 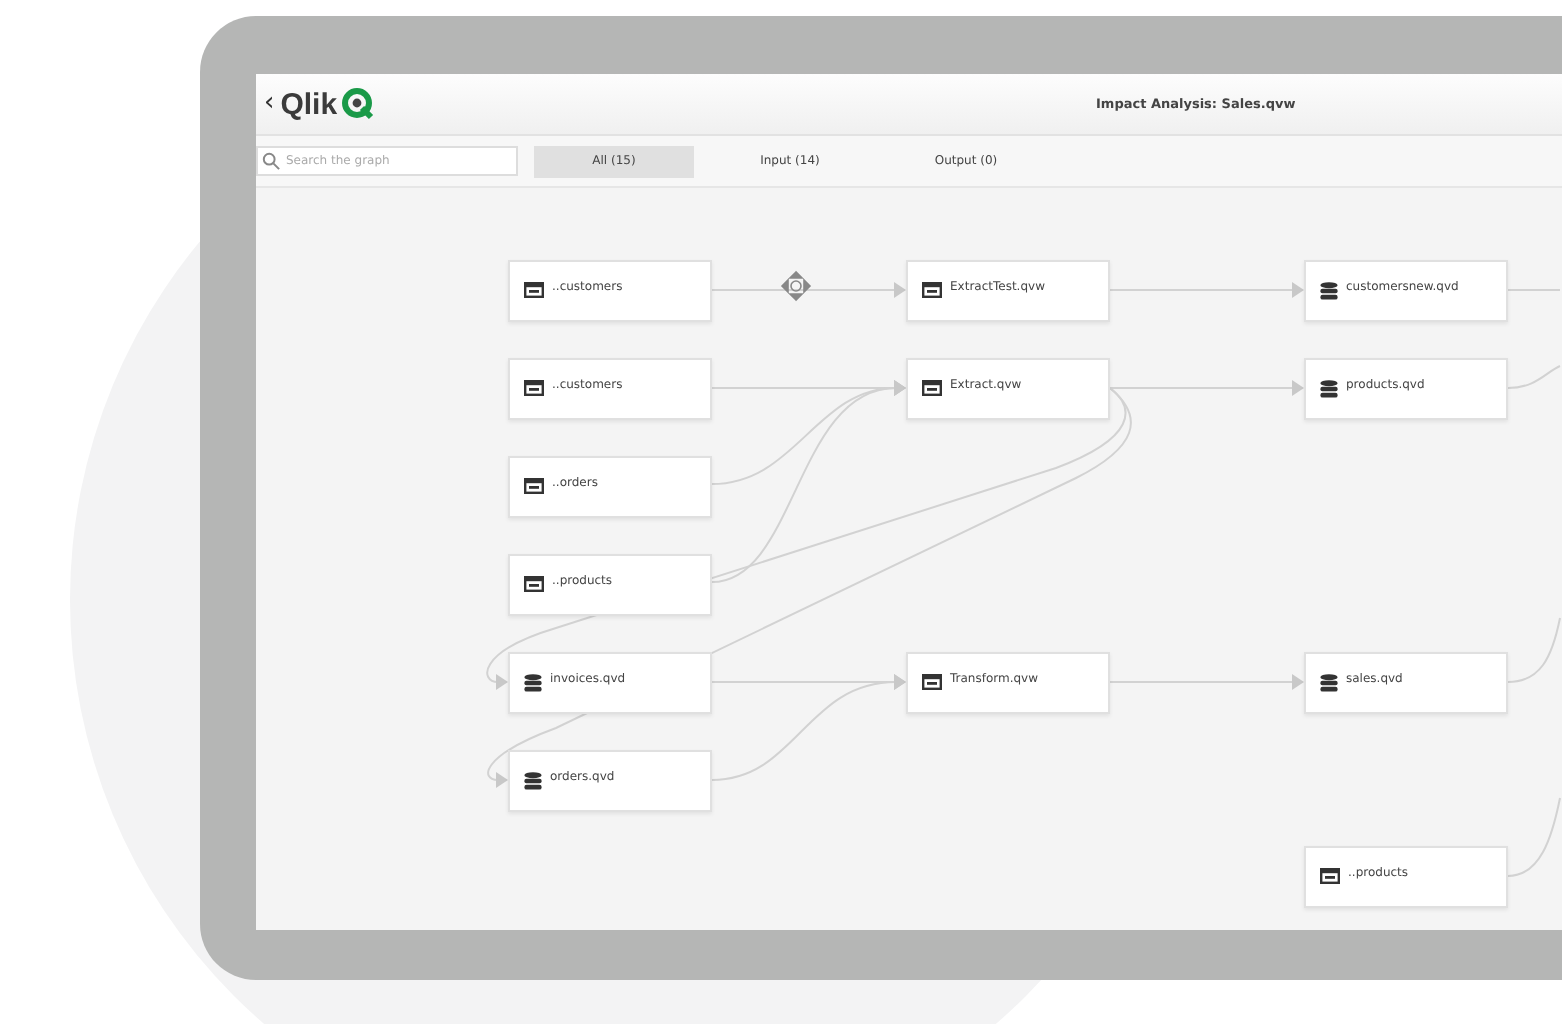 I want to click on logo-mark-icon, so click(x=357, y=104).